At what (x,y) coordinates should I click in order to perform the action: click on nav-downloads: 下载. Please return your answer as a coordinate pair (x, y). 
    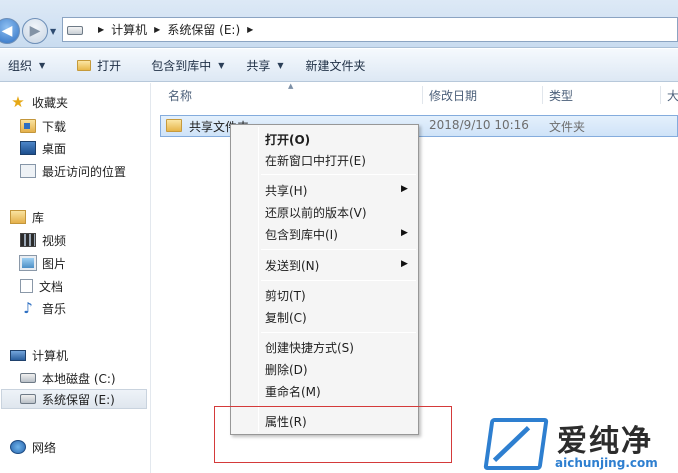
    Looking at the image, I should click on (43, 126).